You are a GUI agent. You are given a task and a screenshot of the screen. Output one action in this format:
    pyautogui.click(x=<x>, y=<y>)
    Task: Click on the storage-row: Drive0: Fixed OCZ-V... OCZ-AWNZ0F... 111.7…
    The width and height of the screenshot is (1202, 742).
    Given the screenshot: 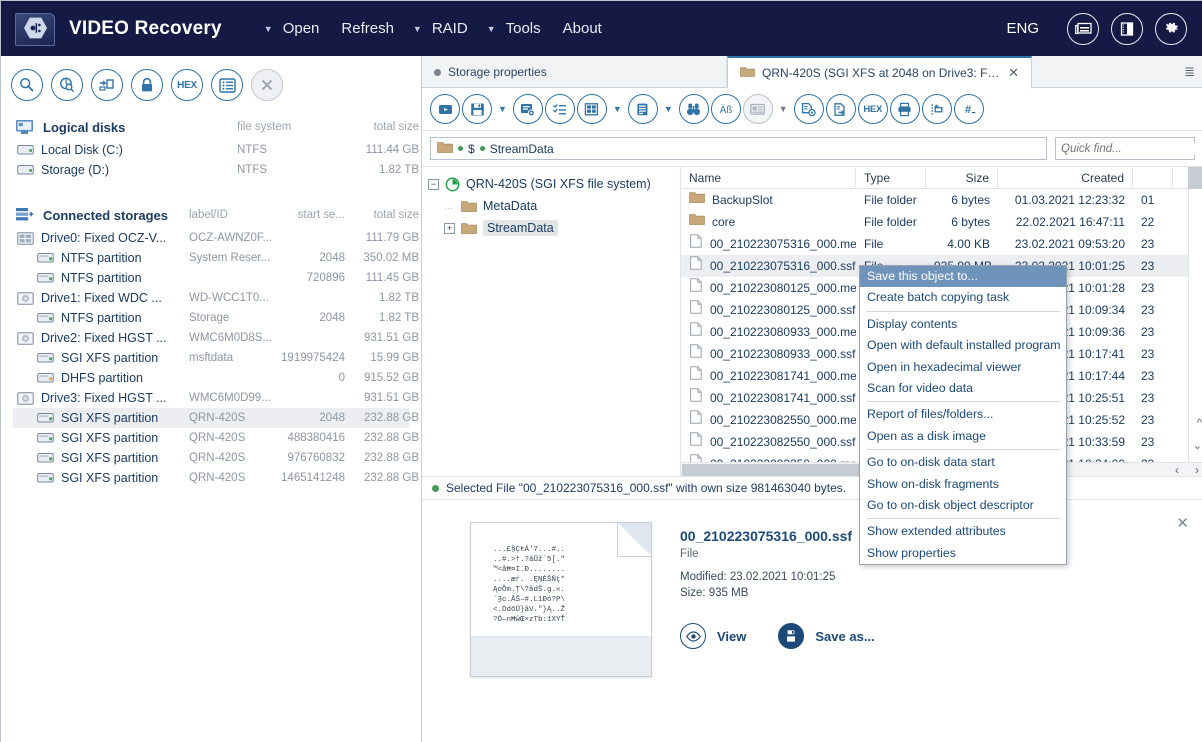 What is the action you would take?
    pyautogui.click(x=216, y=238)
    